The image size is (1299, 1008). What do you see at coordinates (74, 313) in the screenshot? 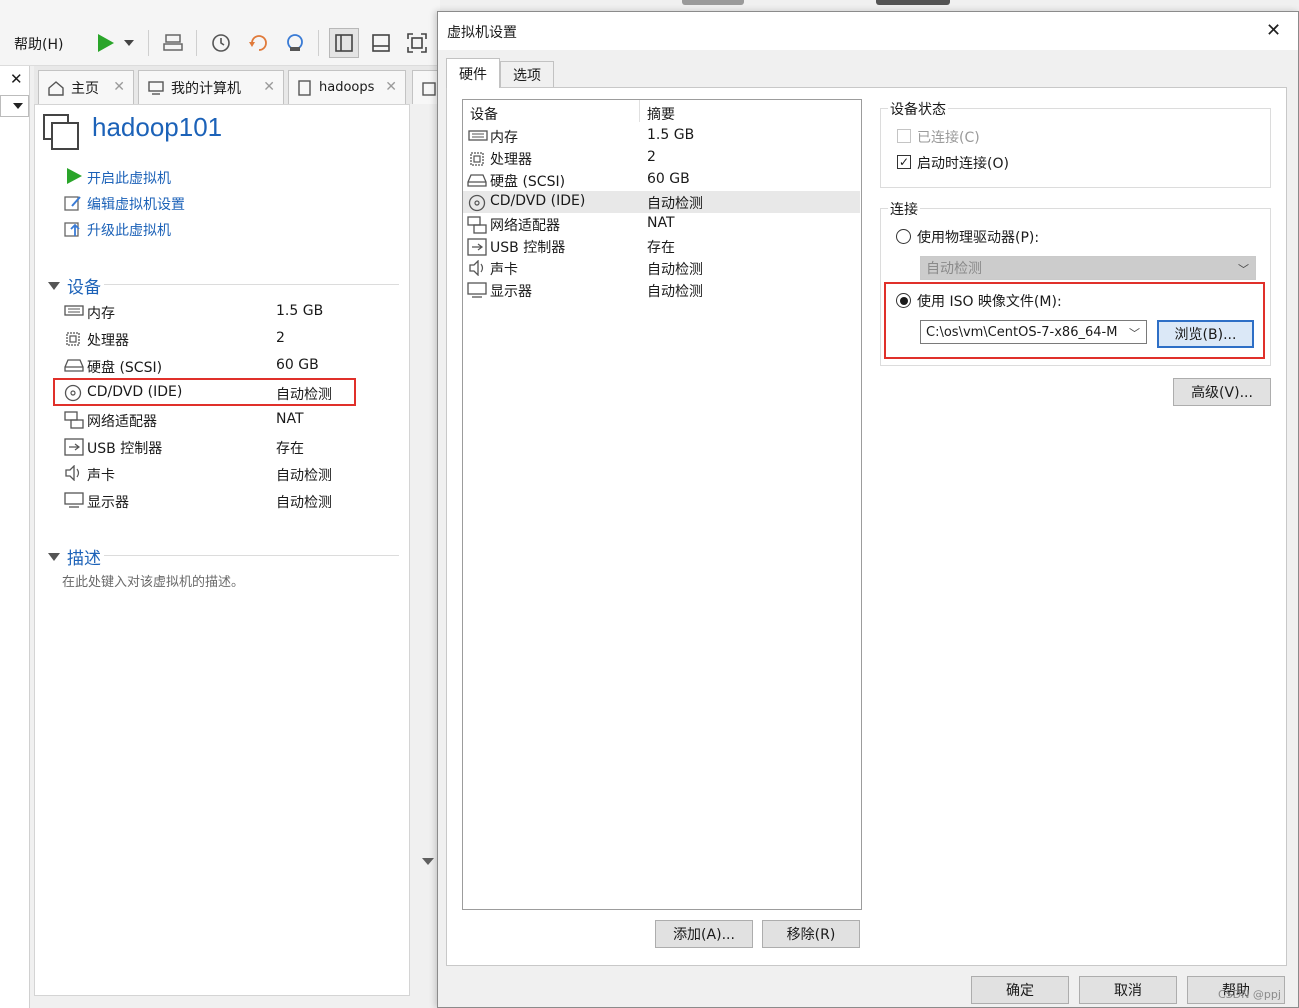
I see `memory-icon` at bounding box center [74, 313].